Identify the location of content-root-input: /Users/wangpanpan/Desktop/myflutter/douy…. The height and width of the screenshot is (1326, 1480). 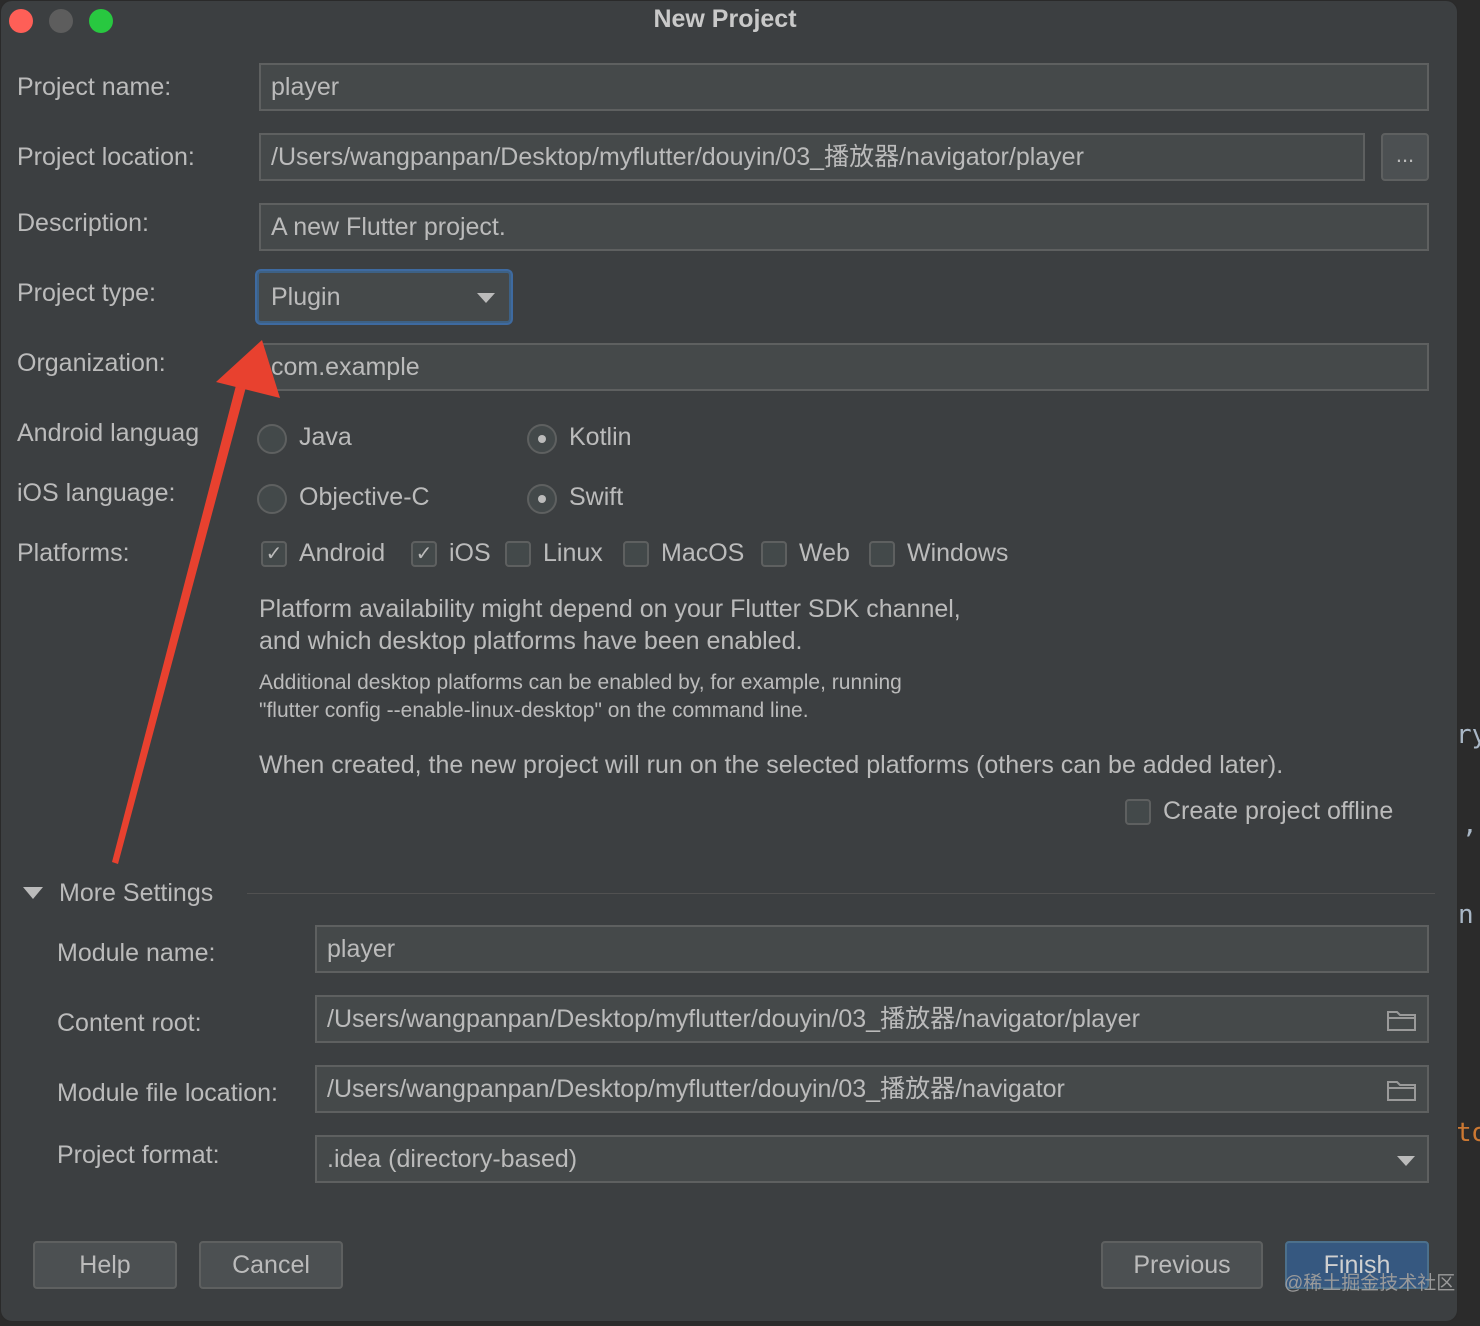
(872, 1019).